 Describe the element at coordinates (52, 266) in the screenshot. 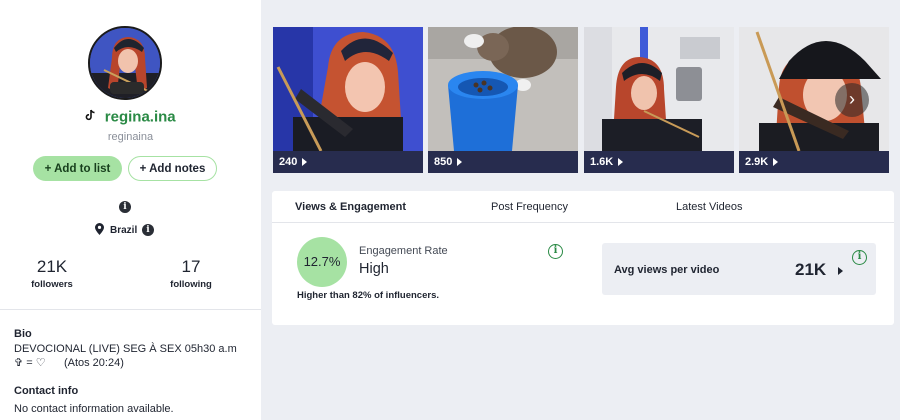

I see `followers-count: 21K` at that location.